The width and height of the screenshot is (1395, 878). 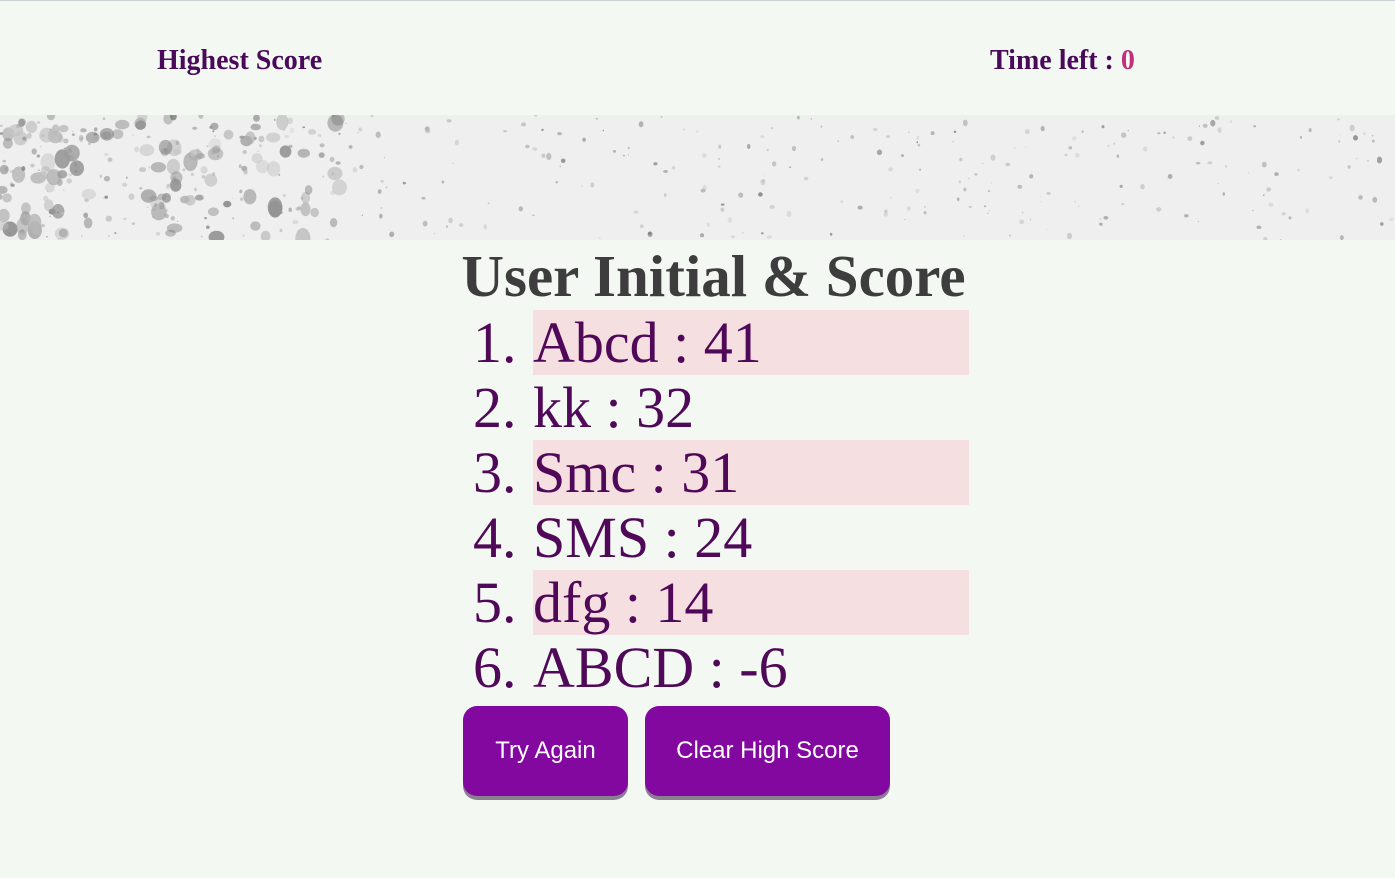 I want to click on button-group: Try Again Clear High Score, so click(x=676, y=751).